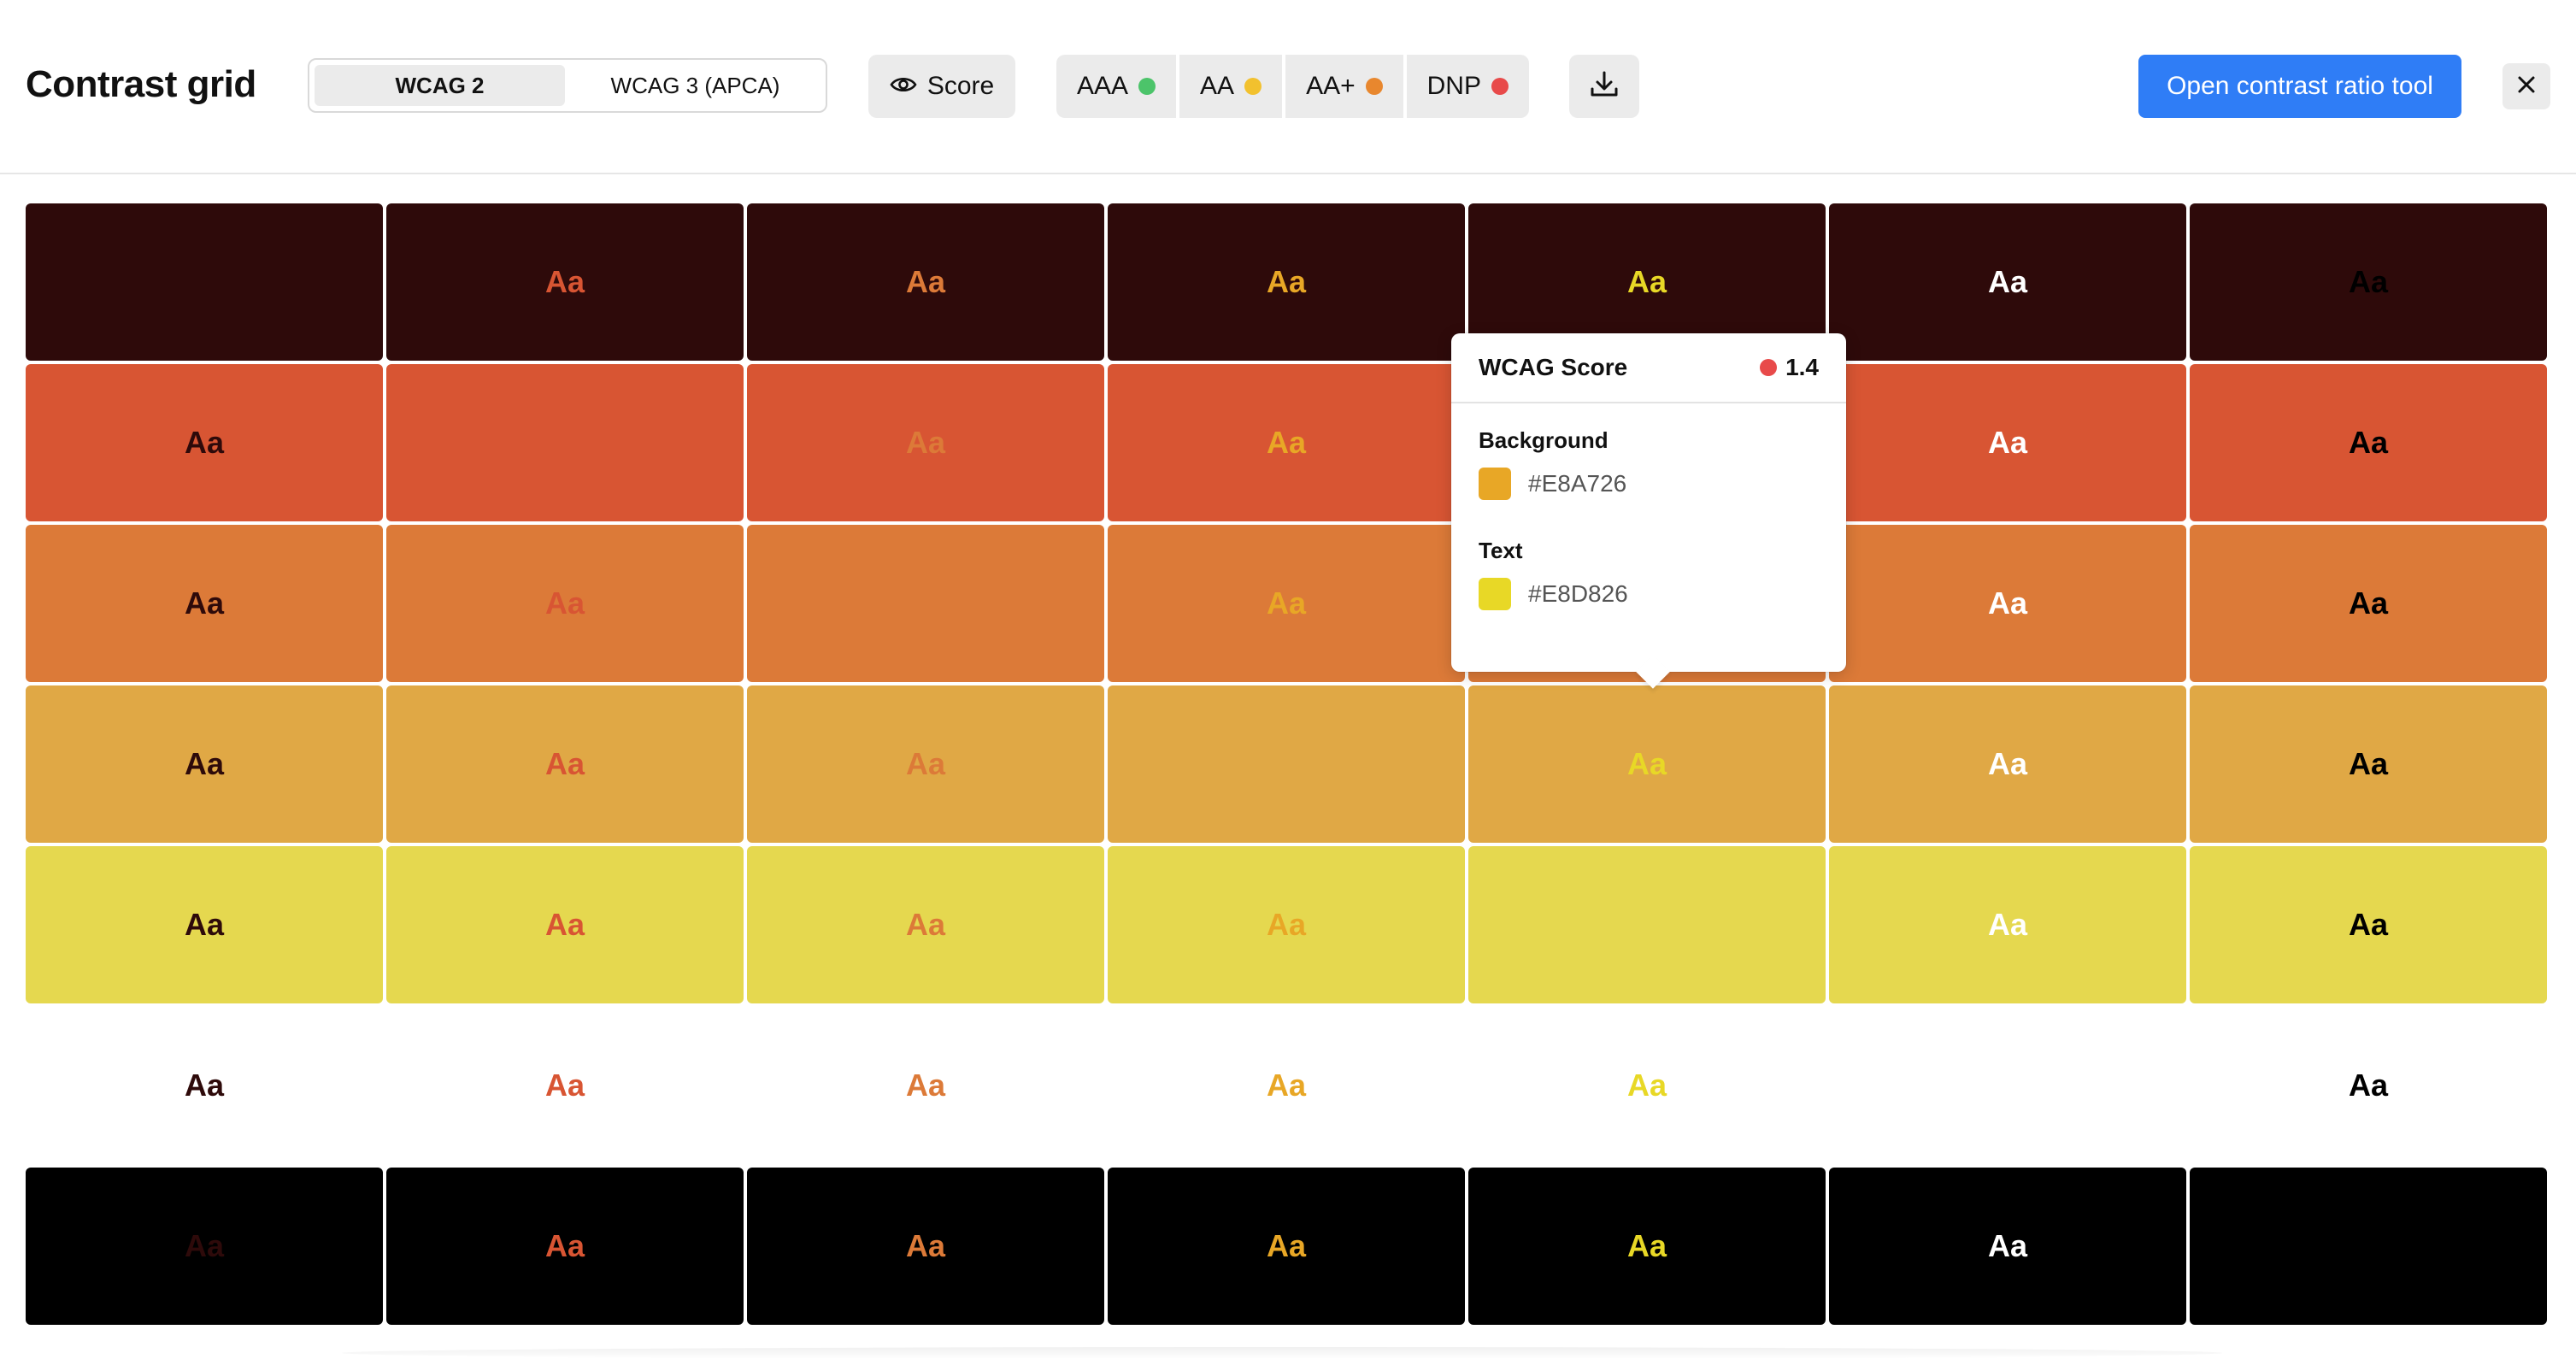 This screenshot has width=2576, height=1359. I want to click on yellow-dot-icon, so click(1253, 86).